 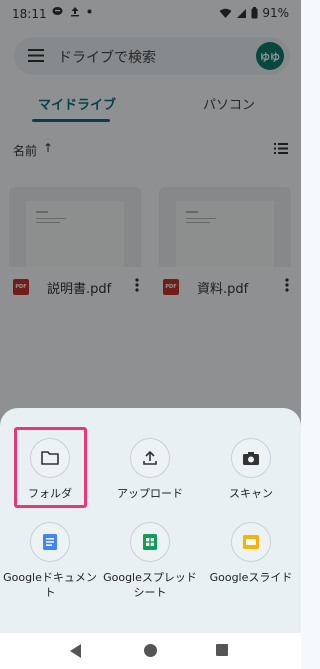 What do you see at coordinates (150, 585) in the screenshot?
I see `google-sheets-label: Googleスプレッドシート` at bounding box center [150, 585].